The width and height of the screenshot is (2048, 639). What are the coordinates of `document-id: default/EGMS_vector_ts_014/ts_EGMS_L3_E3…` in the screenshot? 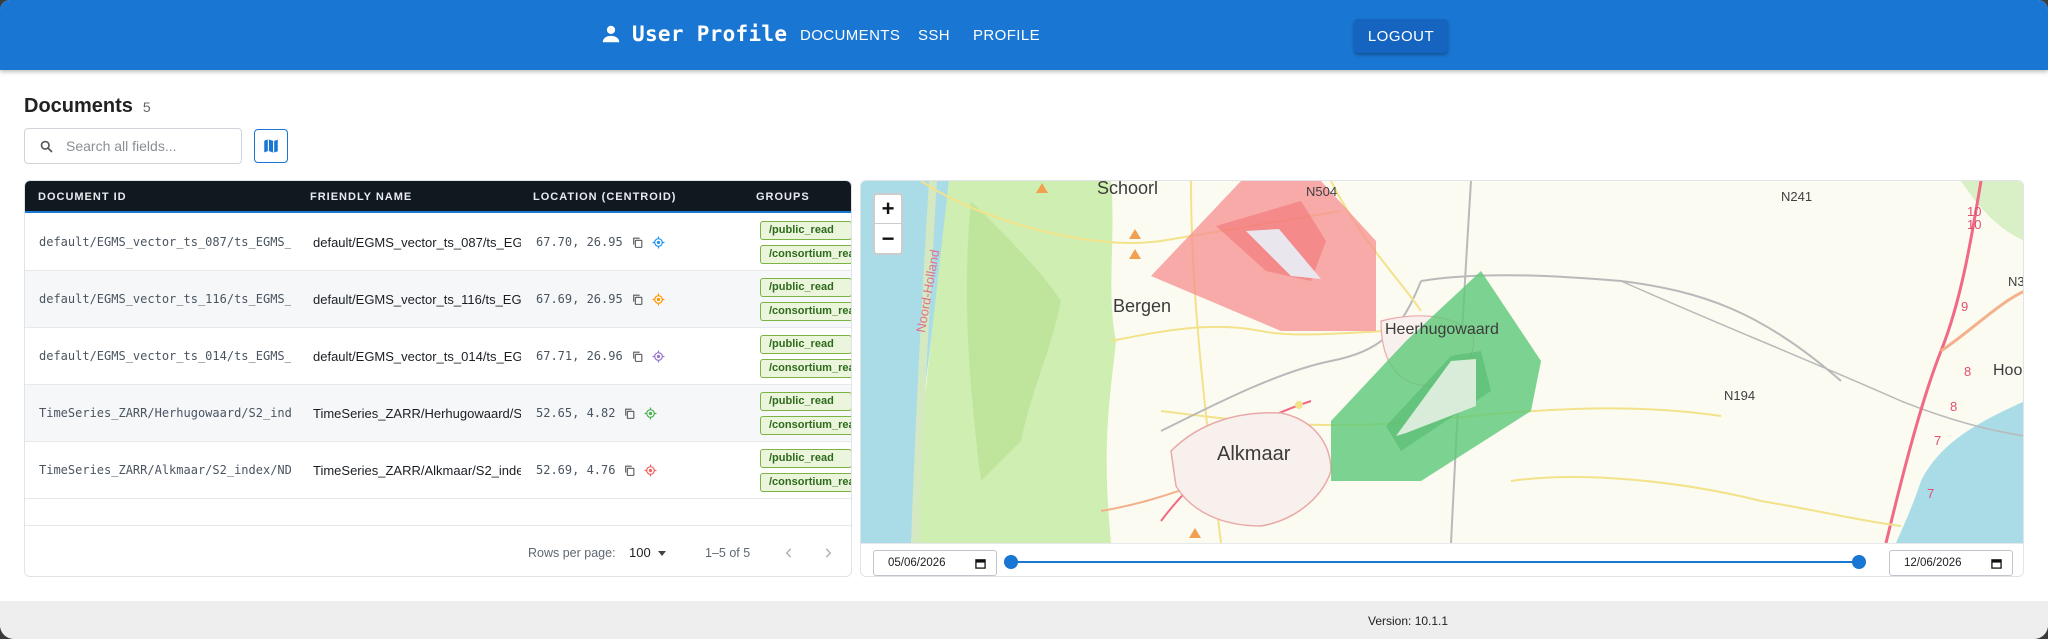 It's located at (165, 356).